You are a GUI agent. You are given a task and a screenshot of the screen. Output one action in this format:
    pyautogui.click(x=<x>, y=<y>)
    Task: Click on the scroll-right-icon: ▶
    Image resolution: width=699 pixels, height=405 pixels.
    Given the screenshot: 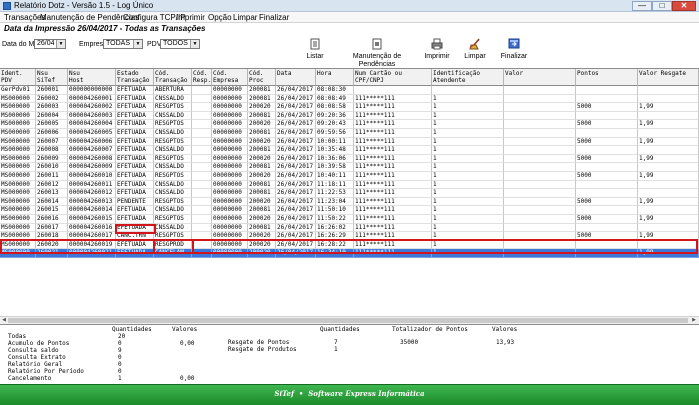 What is the action you would take?
    pyautogui.click(x=694, y=320)
    